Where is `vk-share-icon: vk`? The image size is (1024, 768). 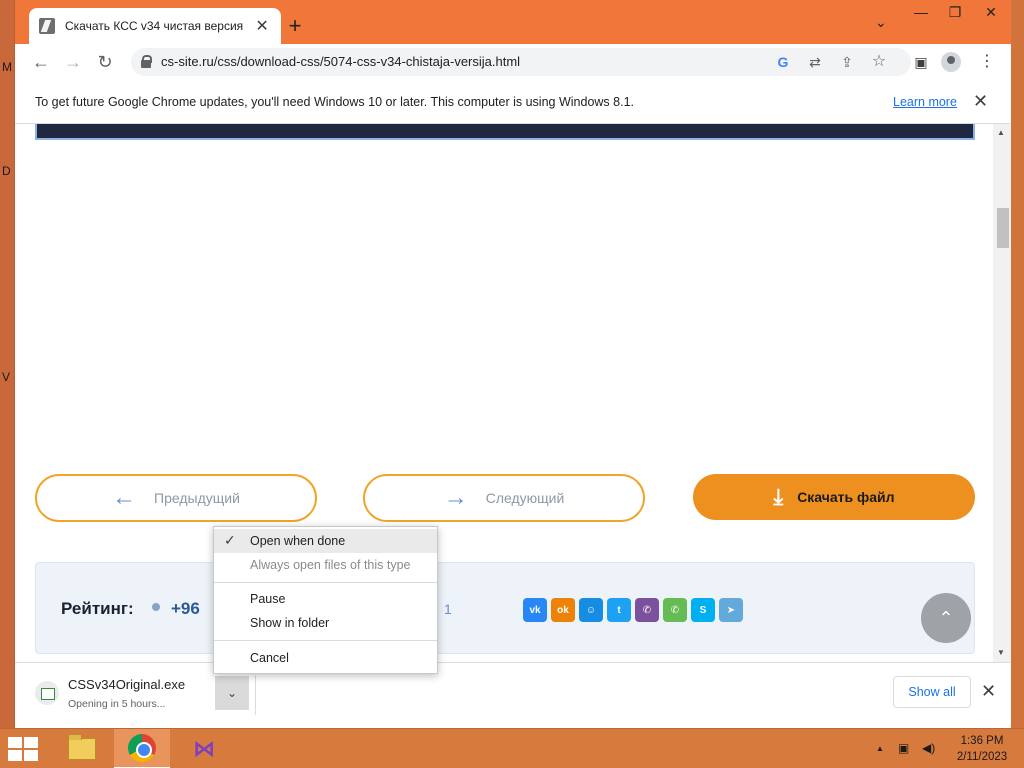 vk-share-icon: vk is located at coordinates (535, 610).